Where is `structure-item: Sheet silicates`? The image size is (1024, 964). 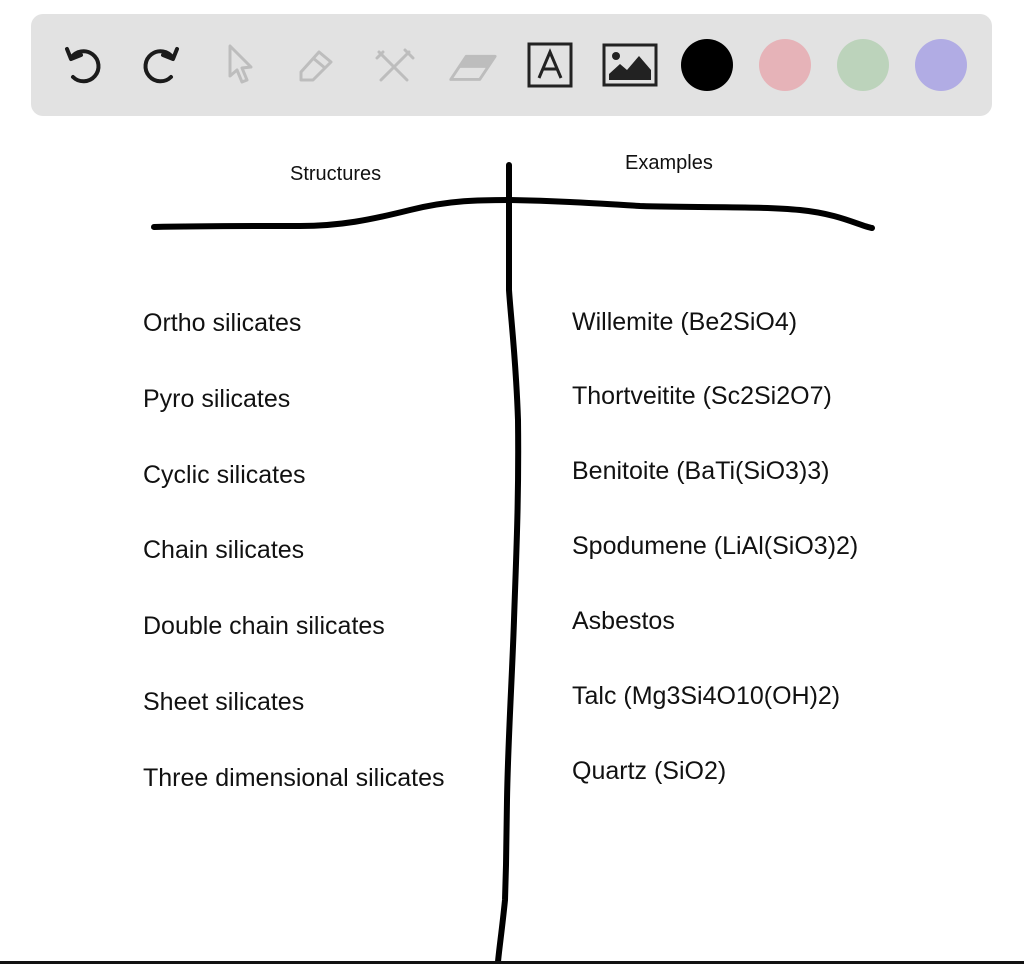 structure-item: Sheet silicates is located at coordinates (224, 702).